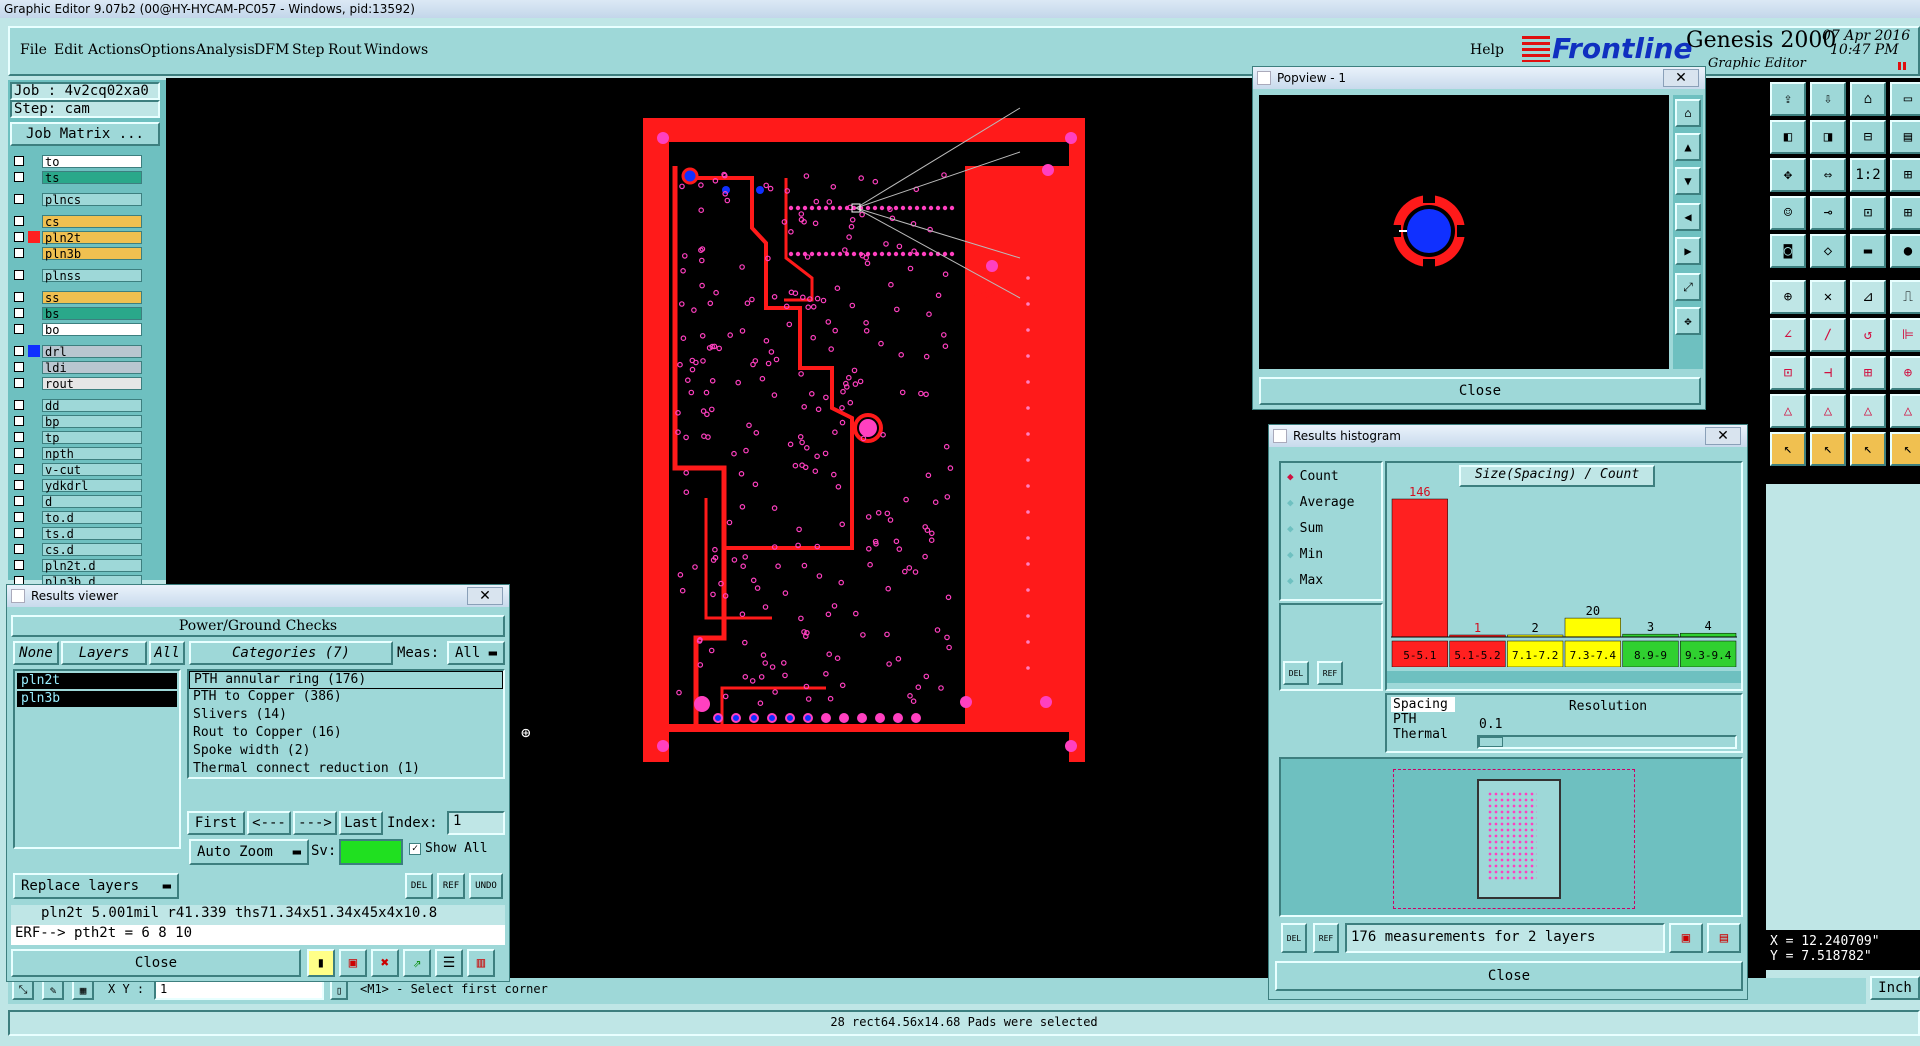  Describe the element at coordinates (1724, 938) in the screenshot. I see `layer-compare-icon: ▤` at that location.